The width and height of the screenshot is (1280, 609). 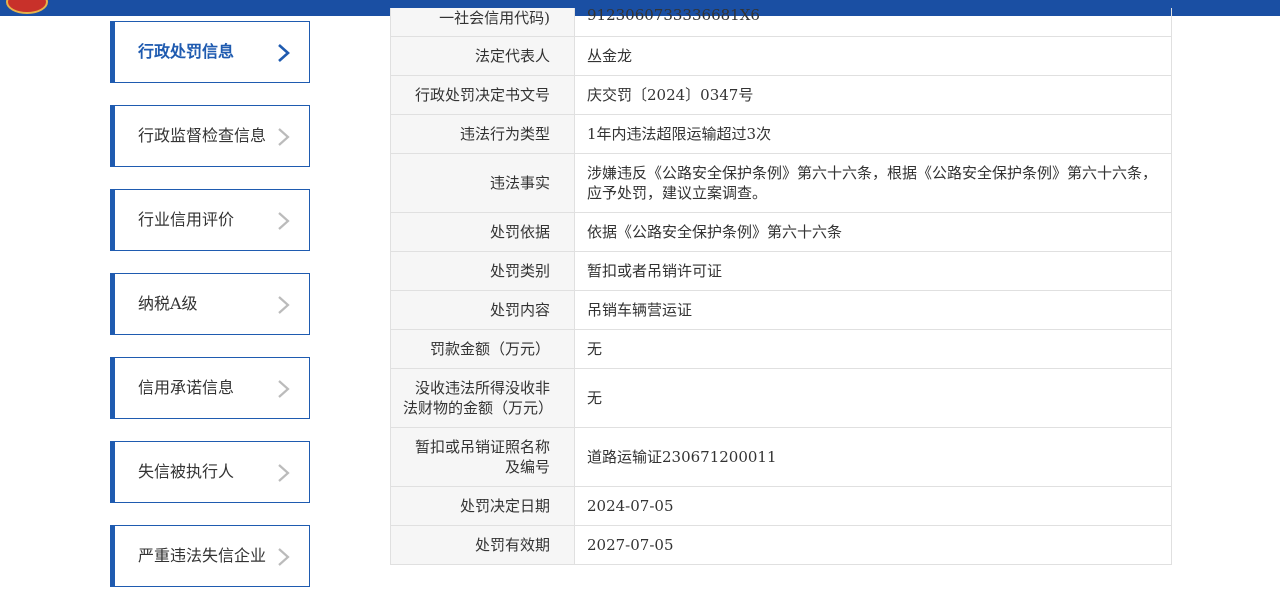 What do you see at coordinates (483, 398) in the screenshot?
I see `field-label: 没收违法所得没收非法财物的金额（万元）` at bounding box center [483, 398].